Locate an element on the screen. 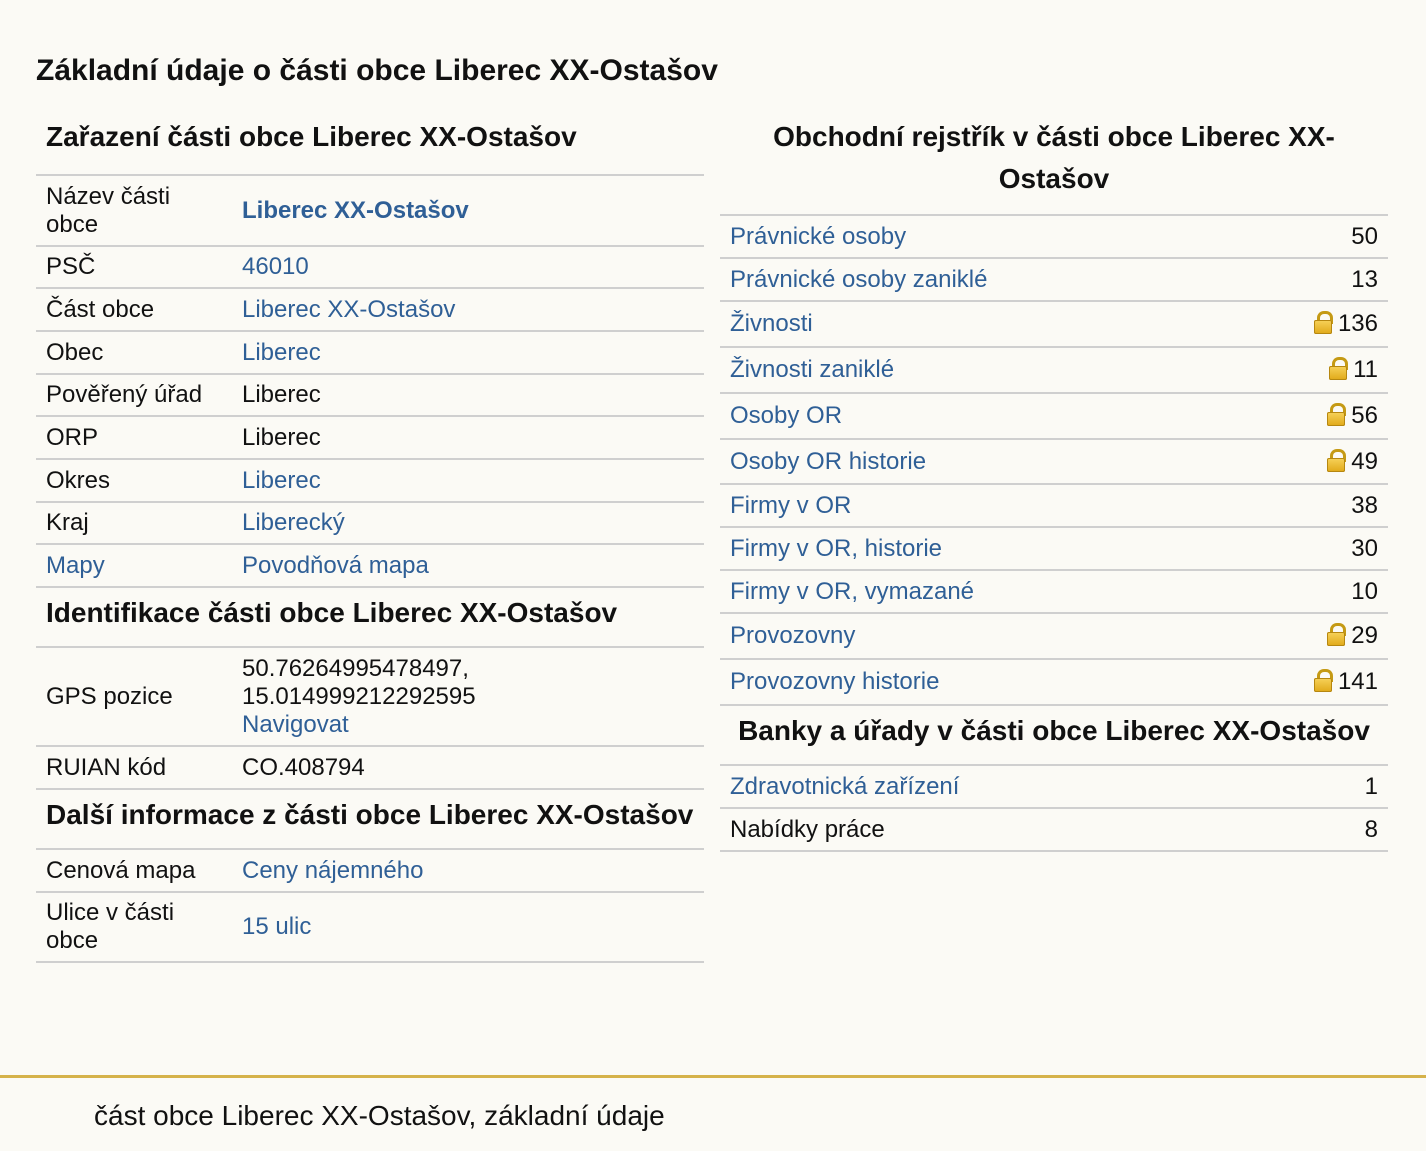 The height and width of the screenshot is (1151, 1426). table-row: Osoby OR 56 is located at coordinates (1054, 416).